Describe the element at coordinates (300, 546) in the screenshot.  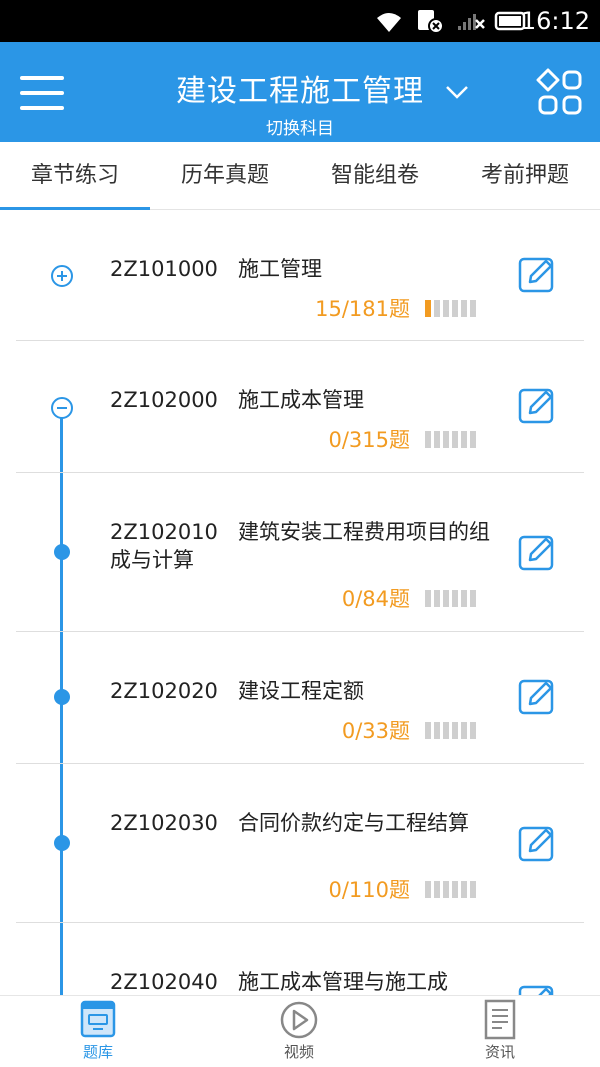
I see `section-title: 2Z102010 建筑安装工程费用项目的组成与计算` at that location.